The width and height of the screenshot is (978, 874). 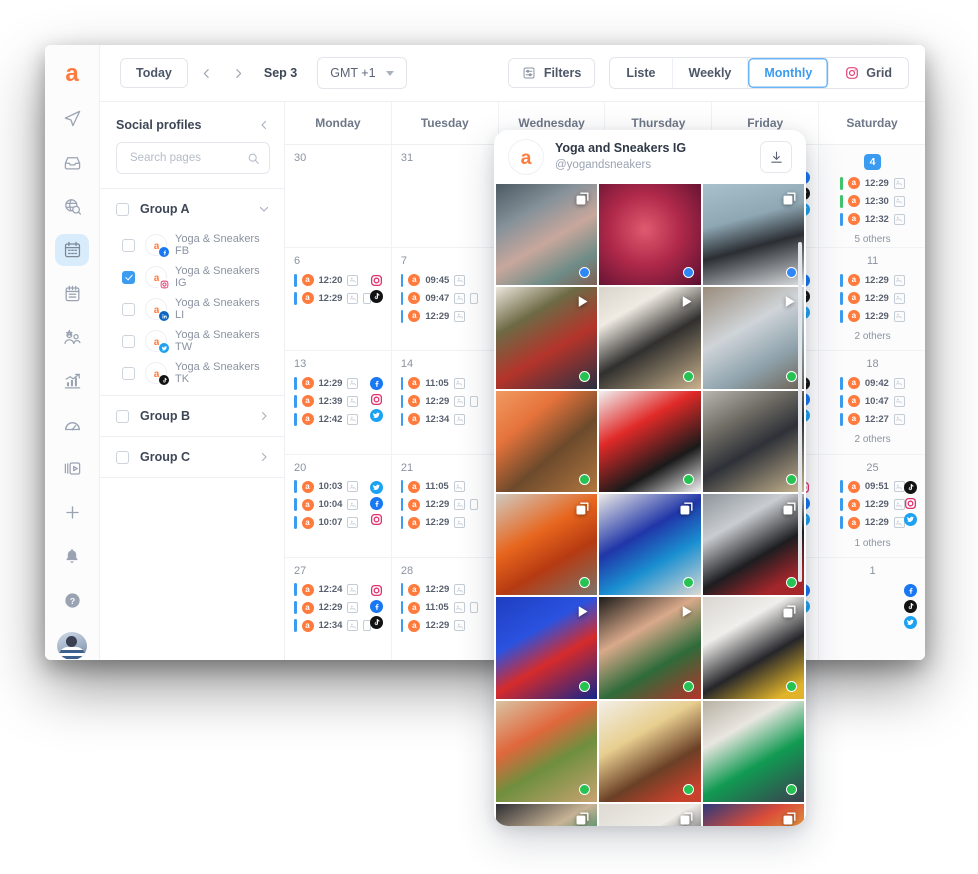 What do you see at coordinates (872, 219) in the screenshot?
I see `calendar-event: a 12:32` at bounding box center [872, 219].